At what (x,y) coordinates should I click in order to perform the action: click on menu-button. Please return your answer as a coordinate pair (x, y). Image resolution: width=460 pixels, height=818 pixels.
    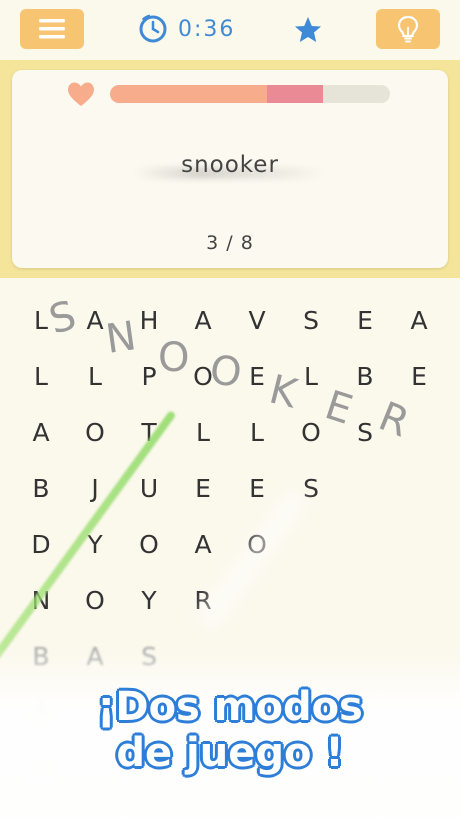
    Looking at the image, I should click on (52, 29).